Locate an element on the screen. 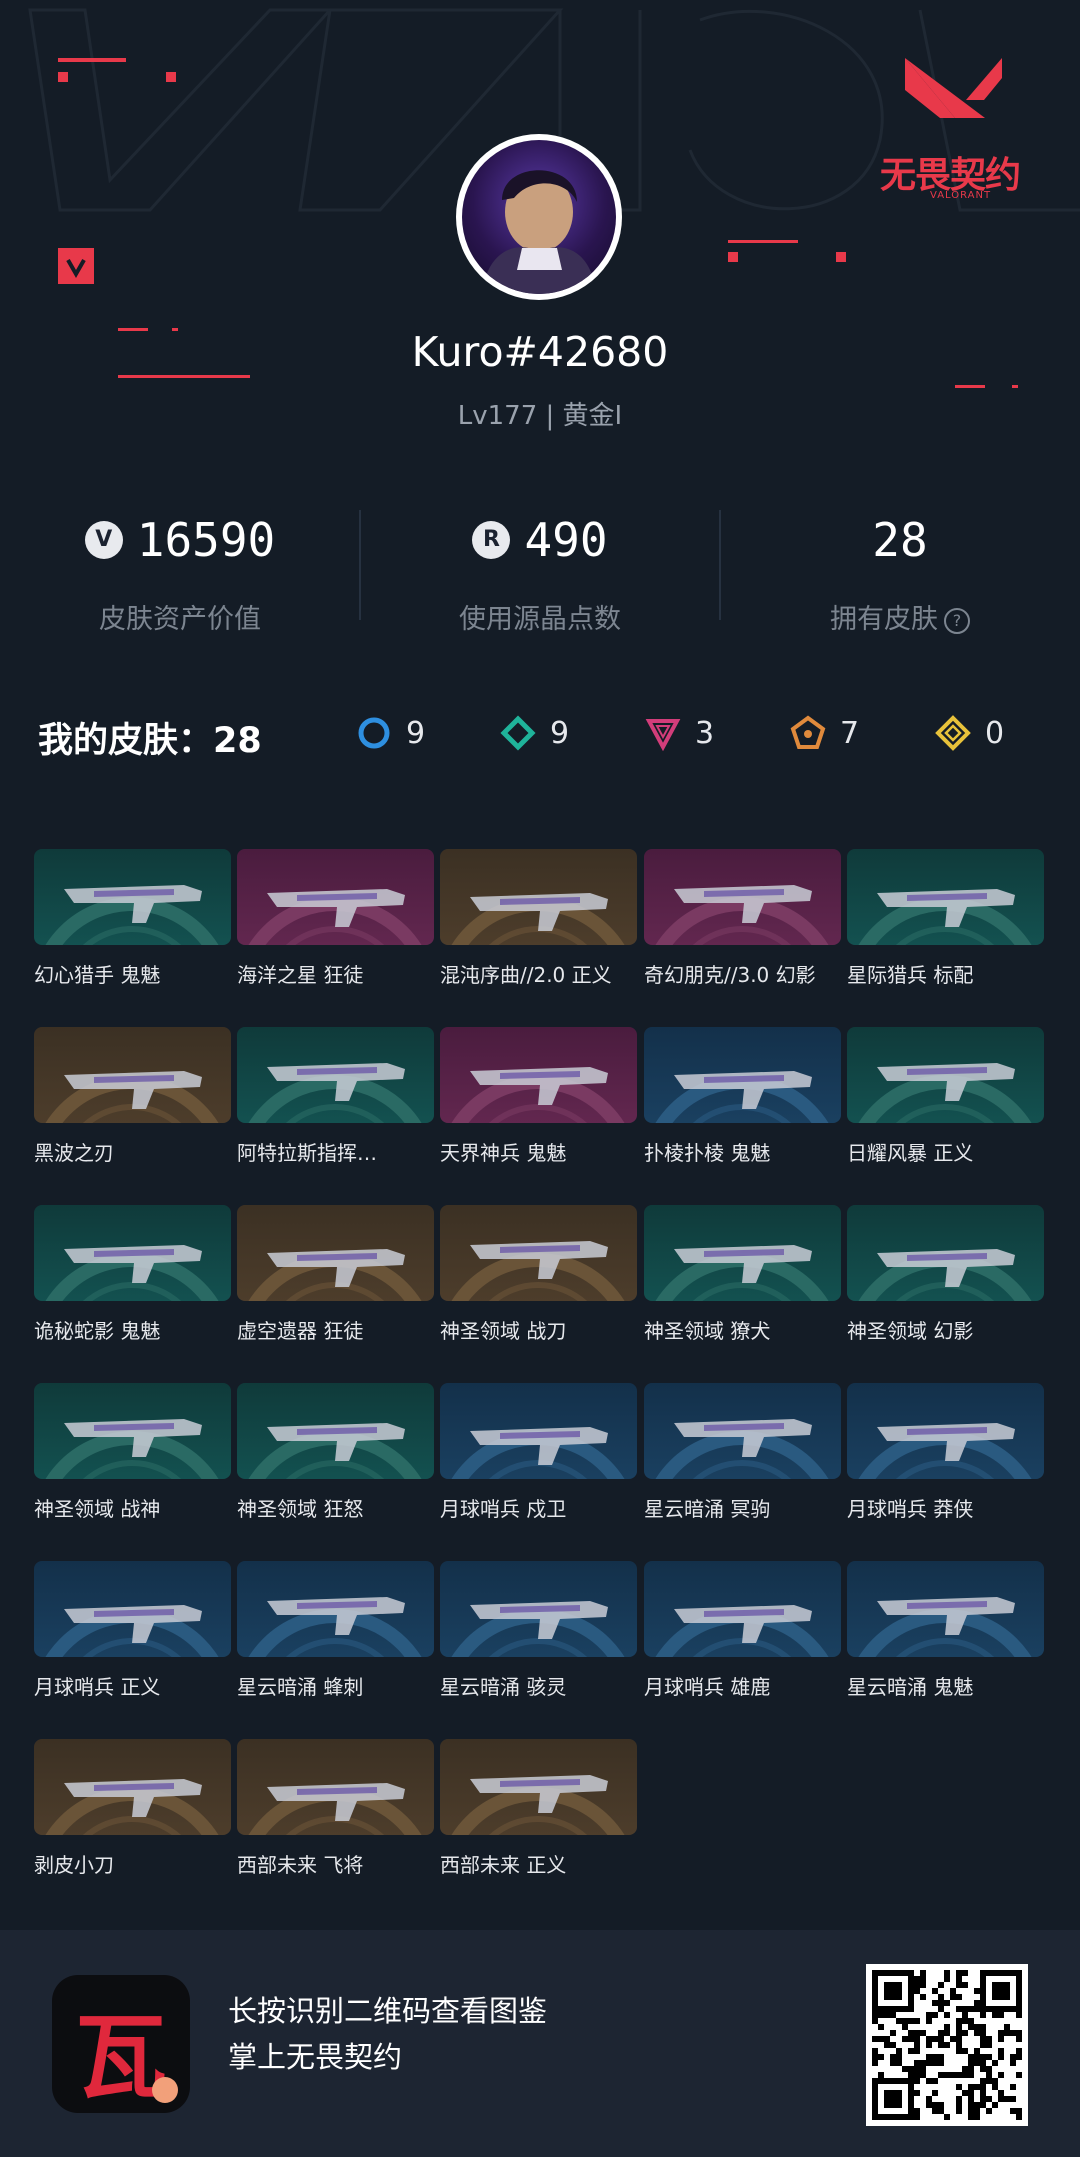 The image size is (1080, 2157). skin-name: 黑波之刃 is located at coordinates (74, 1153).